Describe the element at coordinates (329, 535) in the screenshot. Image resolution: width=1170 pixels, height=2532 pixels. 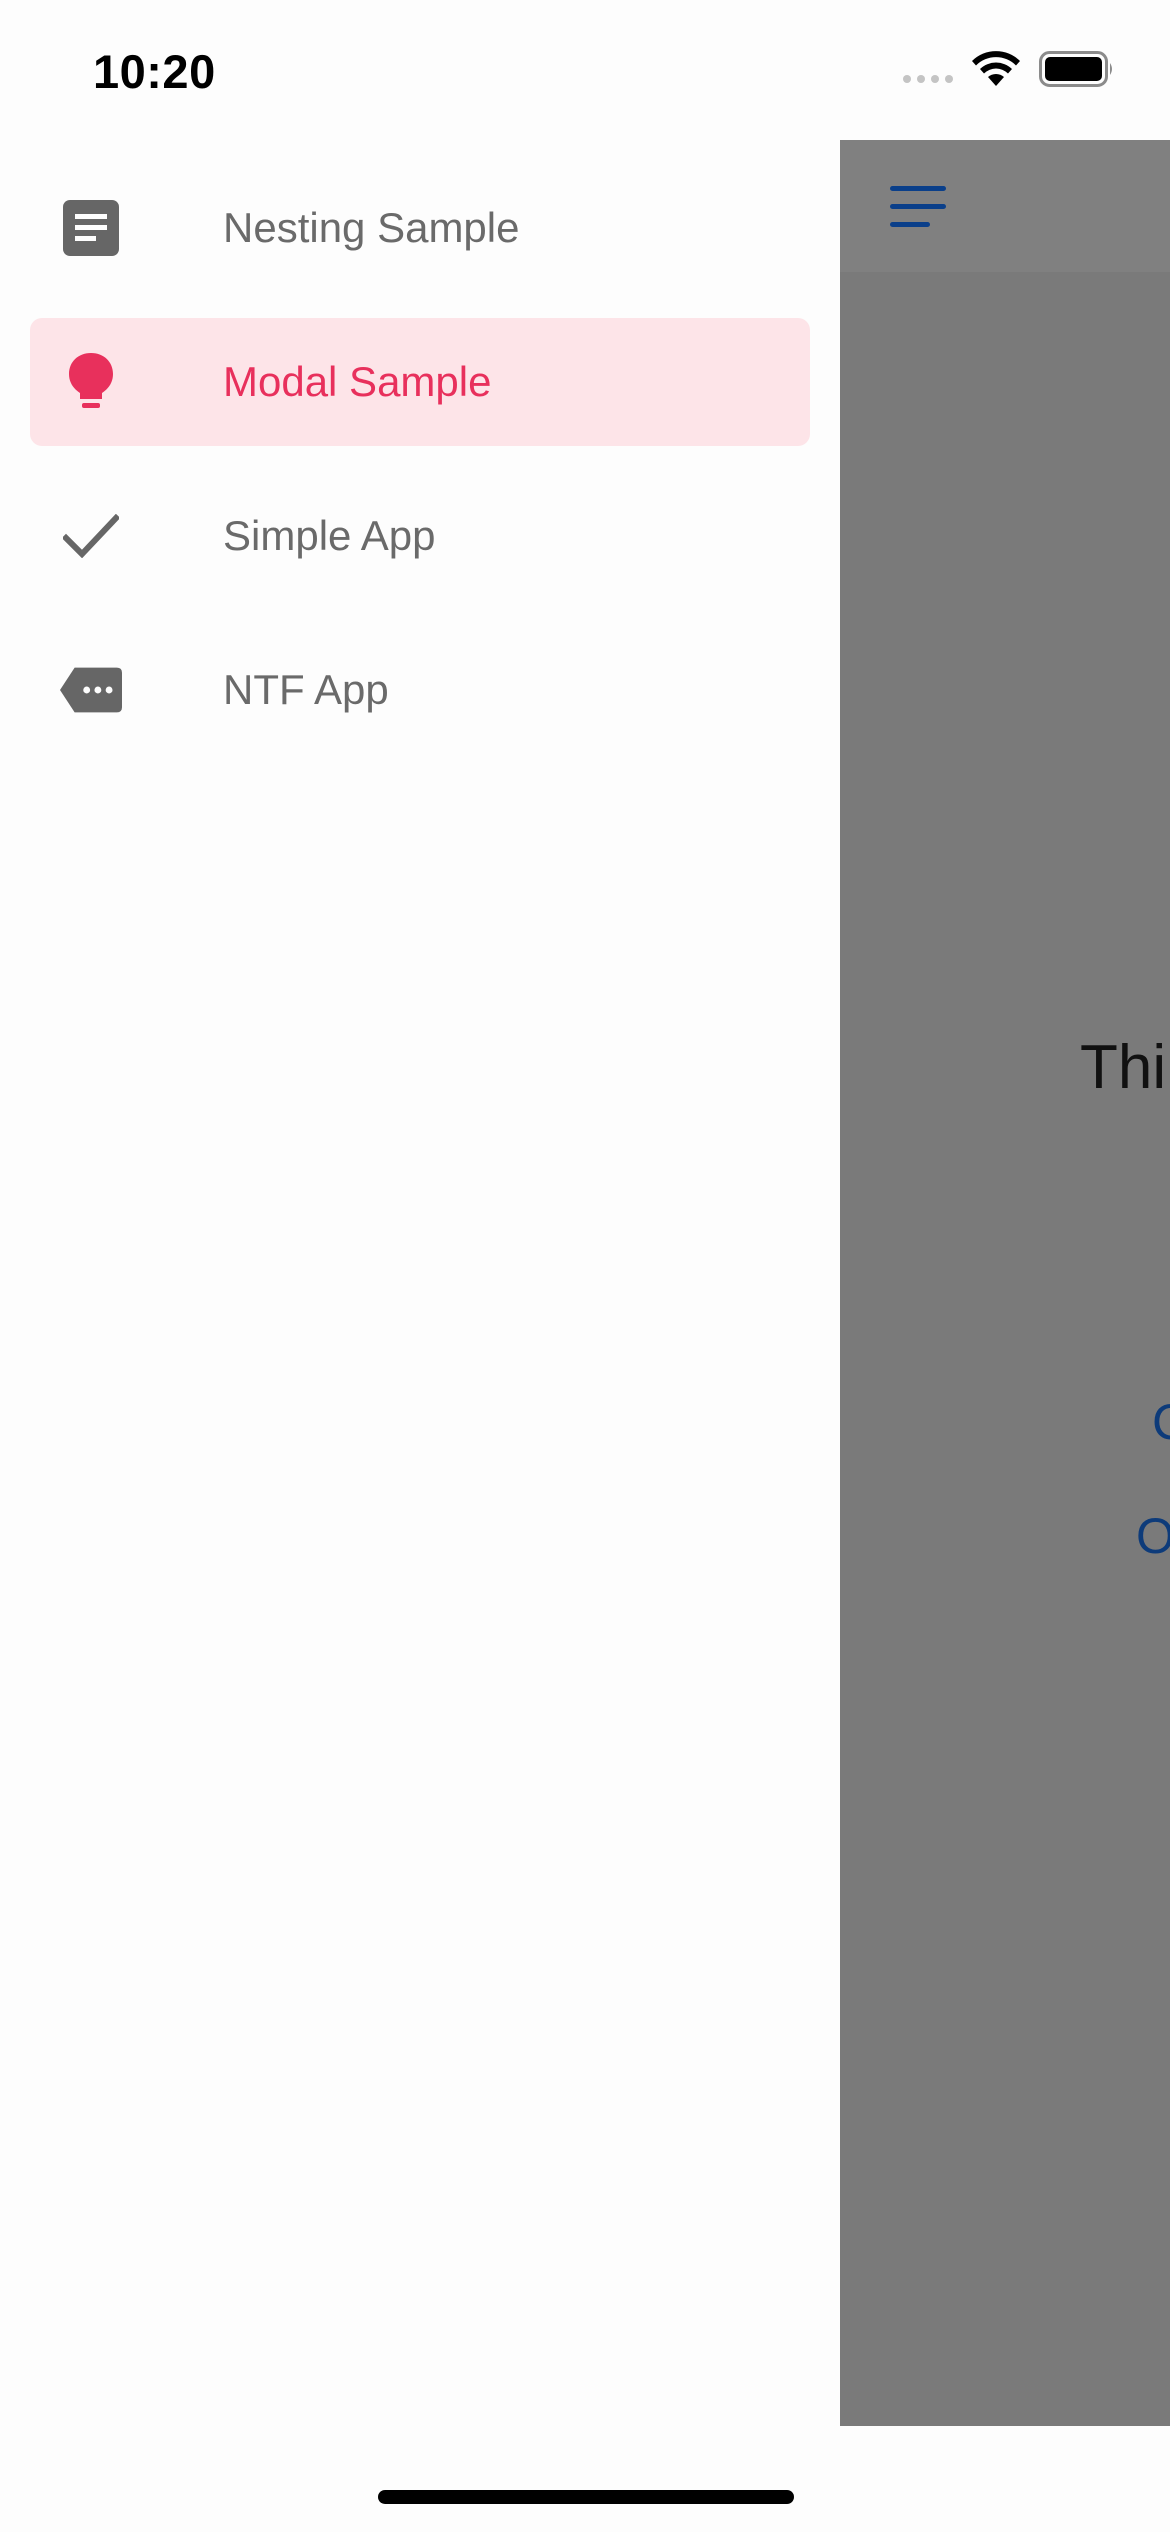
I see `drawer-item-label: Simple App` at that location.